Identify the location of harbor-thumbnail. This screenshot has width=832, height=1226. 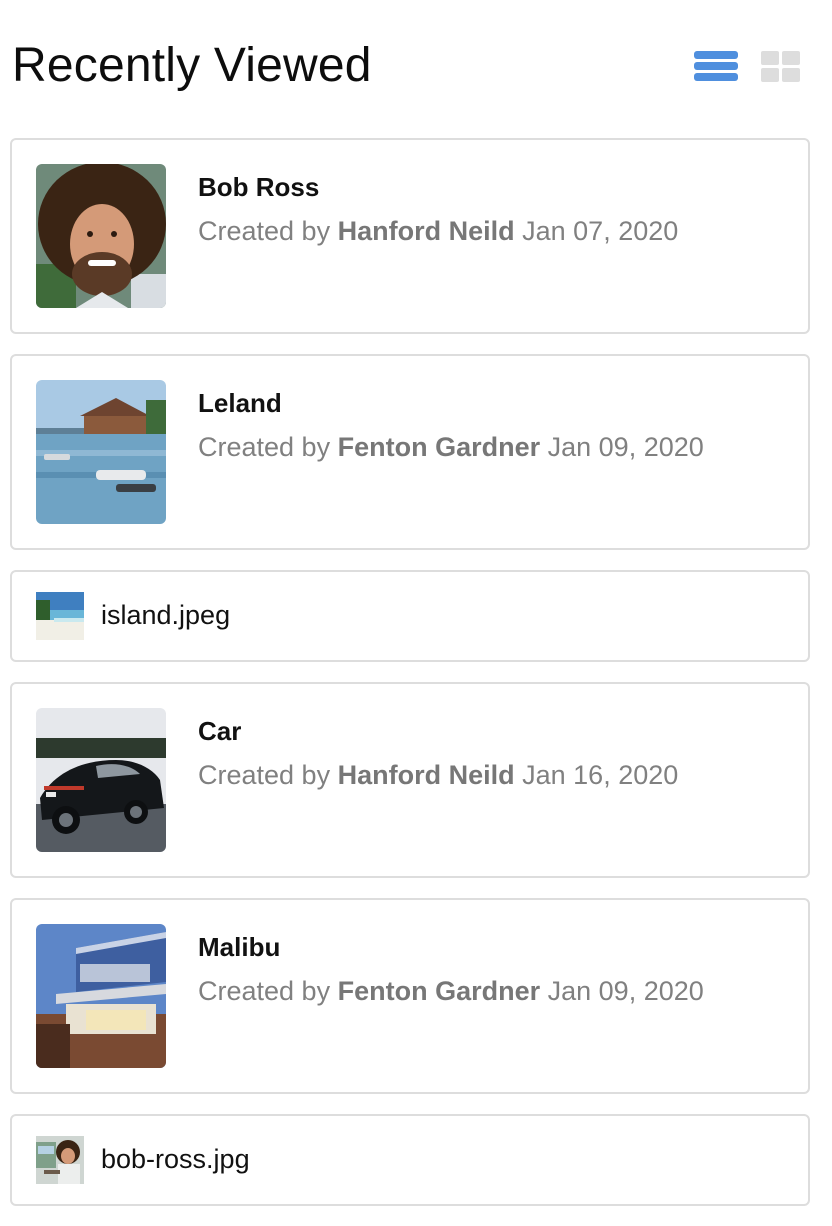
(101, 452).